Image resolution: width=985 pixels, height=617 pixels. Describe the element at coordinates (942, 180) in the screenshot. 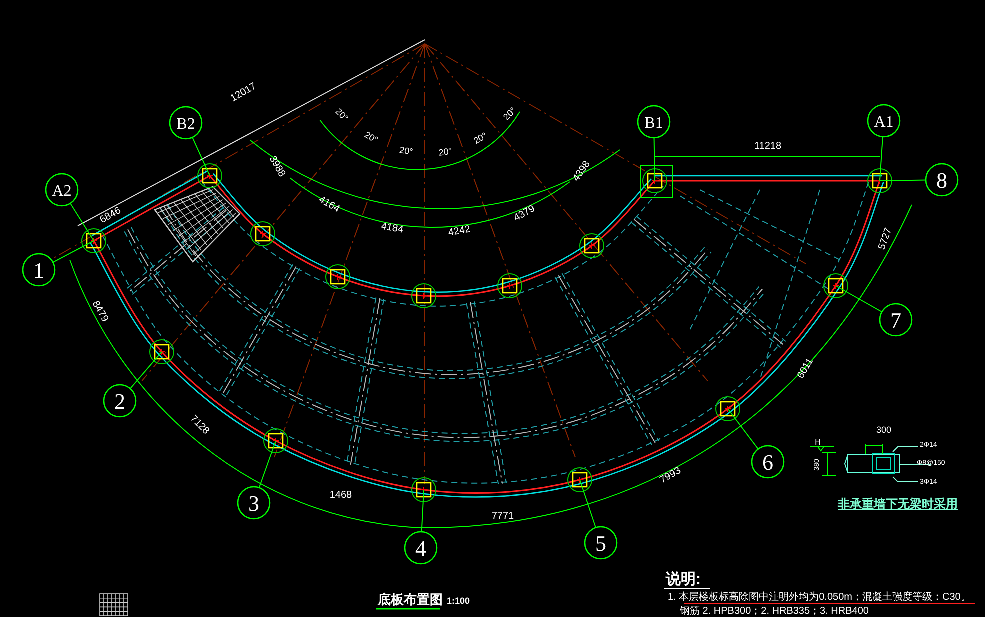

I see `axis-label: 8` at that location.